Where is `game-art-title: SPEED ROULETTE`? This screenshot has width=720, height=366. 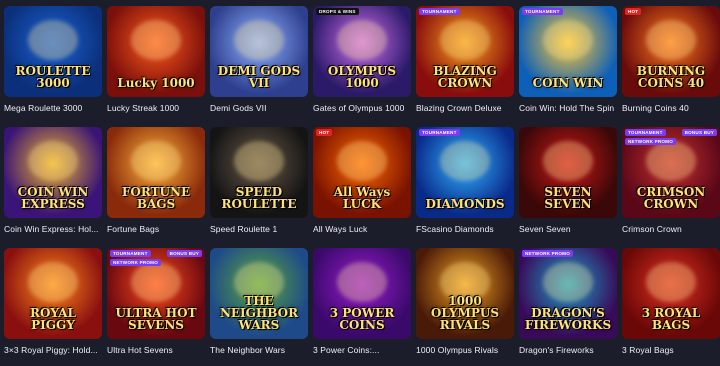
game-art-title: SPEED ROULETTE is located at coordinates (259, 198).